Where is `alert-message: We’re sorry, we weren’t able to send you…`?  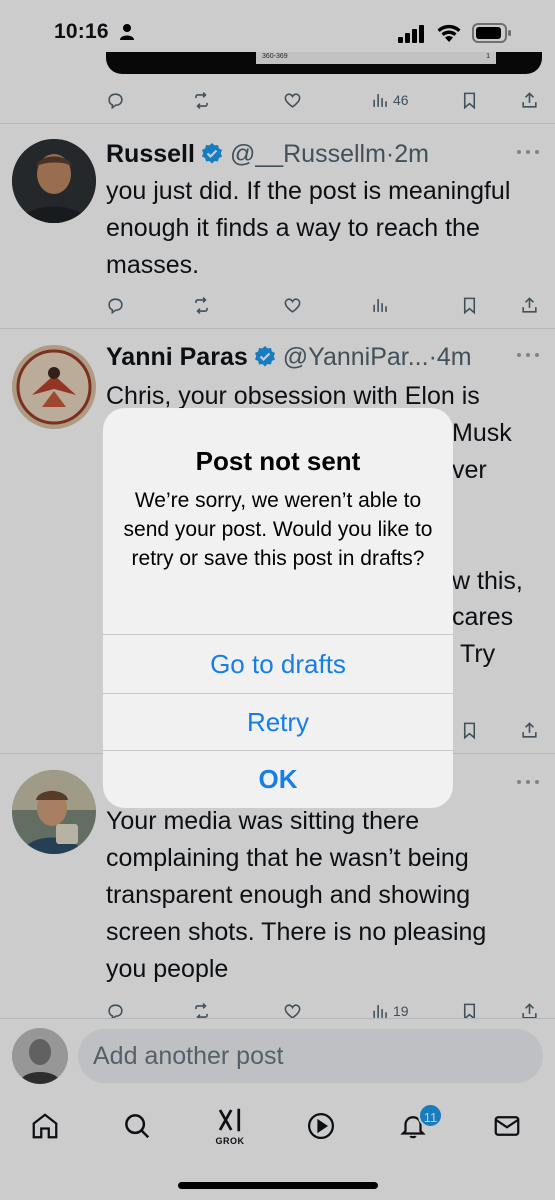
alert-message: We’re sorry, we weren’t able to send you… is located at coordinates (278, 529).